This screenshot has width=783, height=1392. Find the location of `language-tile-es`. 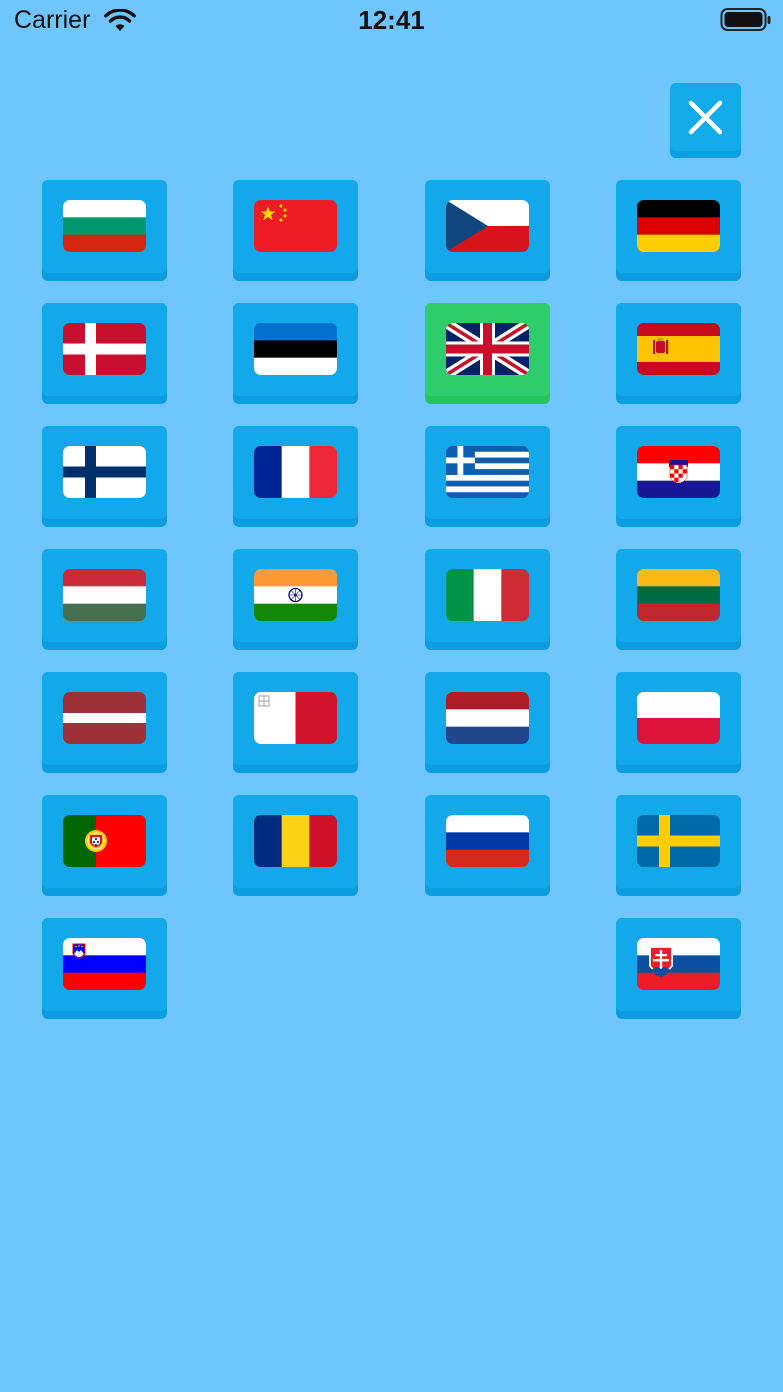

language-tile-es is located at coordinates (678, 353).